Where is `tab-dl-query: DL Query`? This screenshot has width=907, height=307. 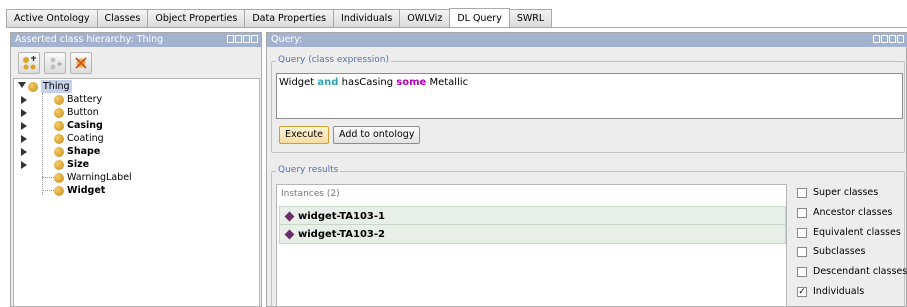 tab-dl-query: DL Query is located at coordinates (479, 18).